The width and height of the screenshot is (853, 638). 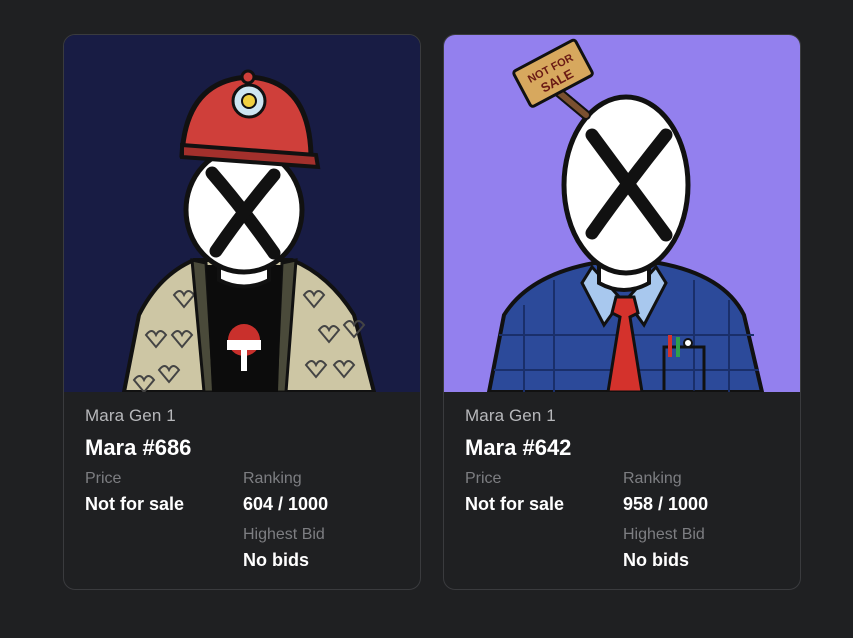 I want to click on ranking-value: 604 / 1000, so click(x=286, y=504).